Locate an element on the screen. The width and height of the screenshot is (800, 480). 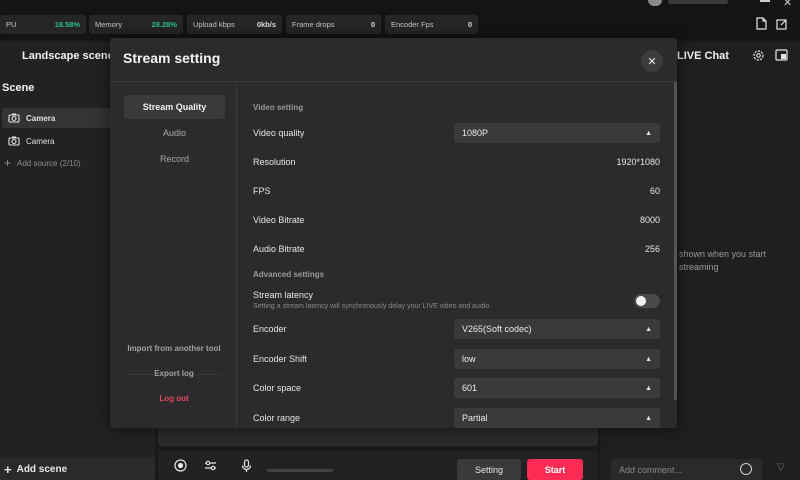
emoji-icon is located at coordinates (746, 469).